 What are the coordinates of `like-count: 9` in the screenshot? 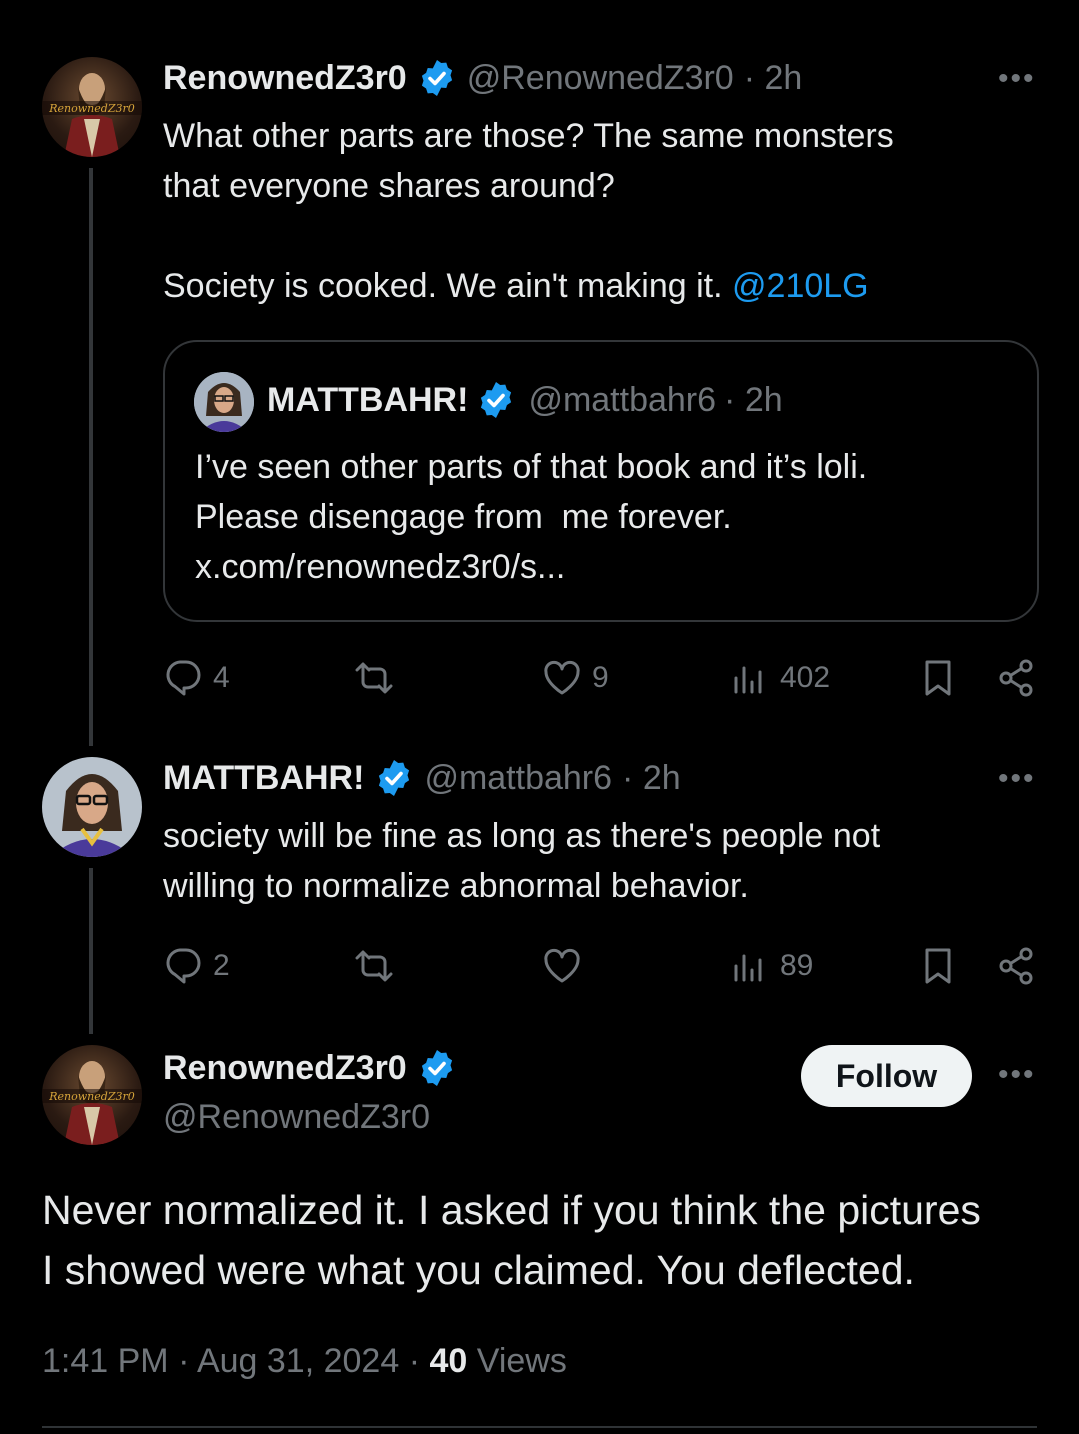 It's located at (600, 677).